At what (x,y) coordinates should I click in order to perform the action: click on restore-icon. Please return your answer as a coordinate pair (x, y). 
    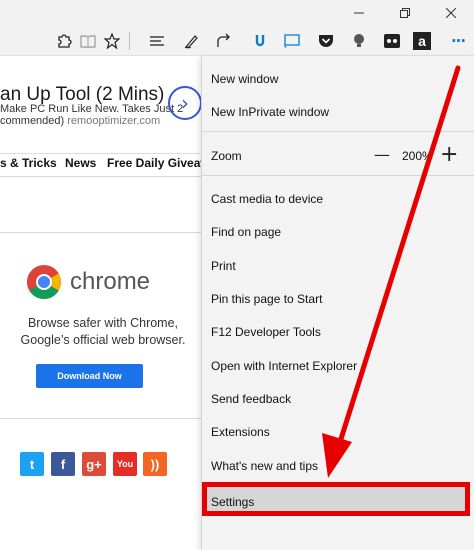
    Looking at the image, I should click on (405, 13).